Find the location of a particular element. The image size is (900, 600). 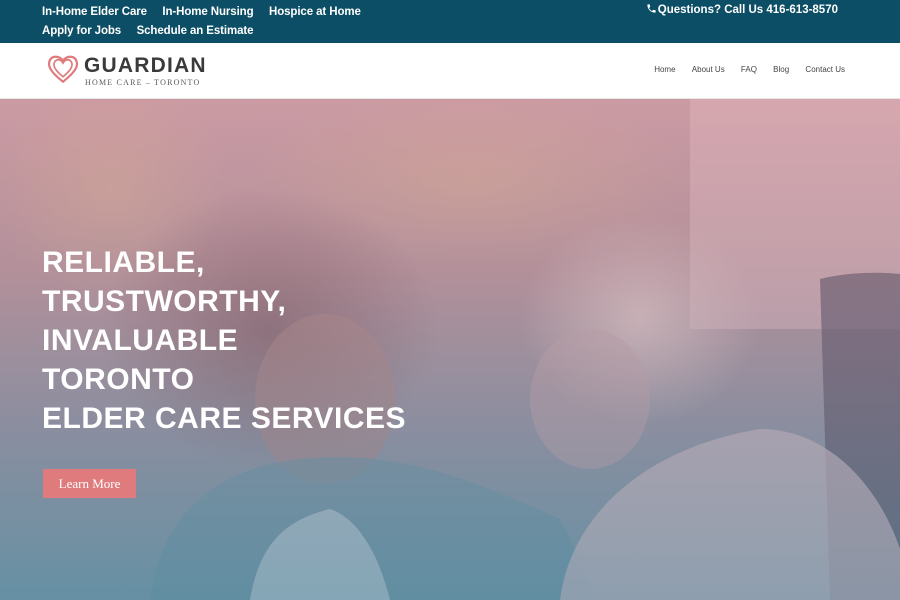

toplink-apply-for-jobs: Apply for Jobs is located at coordinates (81, 31).